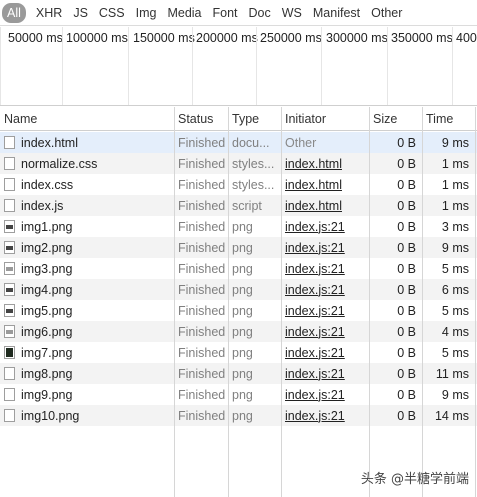  What do you see at coordinates (455, 331) in the screenshot?
I see `request-time: 4 ms` at bounding box center [455, 331].